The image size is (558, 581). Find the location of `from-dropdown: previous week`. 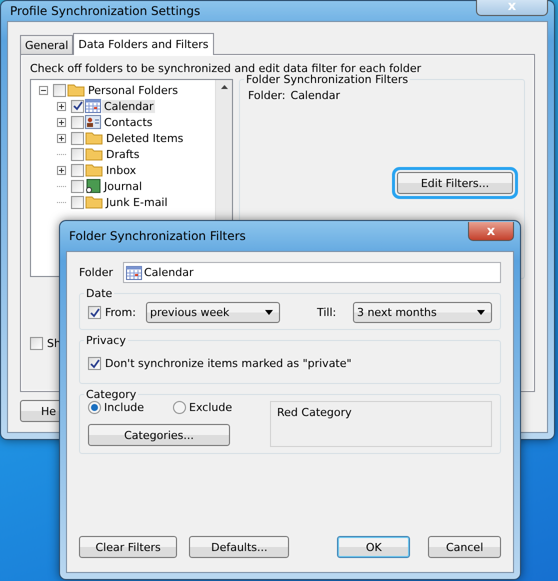

from-dropdown: previous week is located at coordinates (213, 312).